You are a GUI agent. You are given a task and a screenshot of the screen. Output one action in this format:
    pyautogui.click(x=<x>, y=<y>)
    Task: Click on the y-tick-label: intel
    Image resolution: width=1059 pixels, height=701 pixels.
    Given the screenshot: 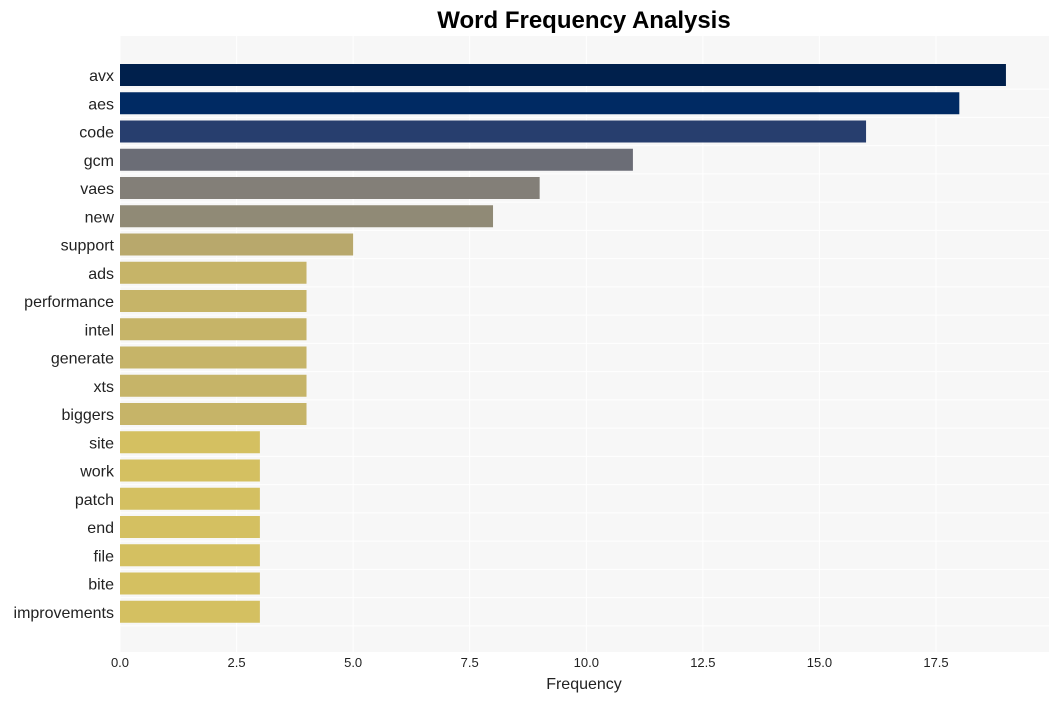 What is the action you would take?
    pyautogui.click(x=99, y=330)
    